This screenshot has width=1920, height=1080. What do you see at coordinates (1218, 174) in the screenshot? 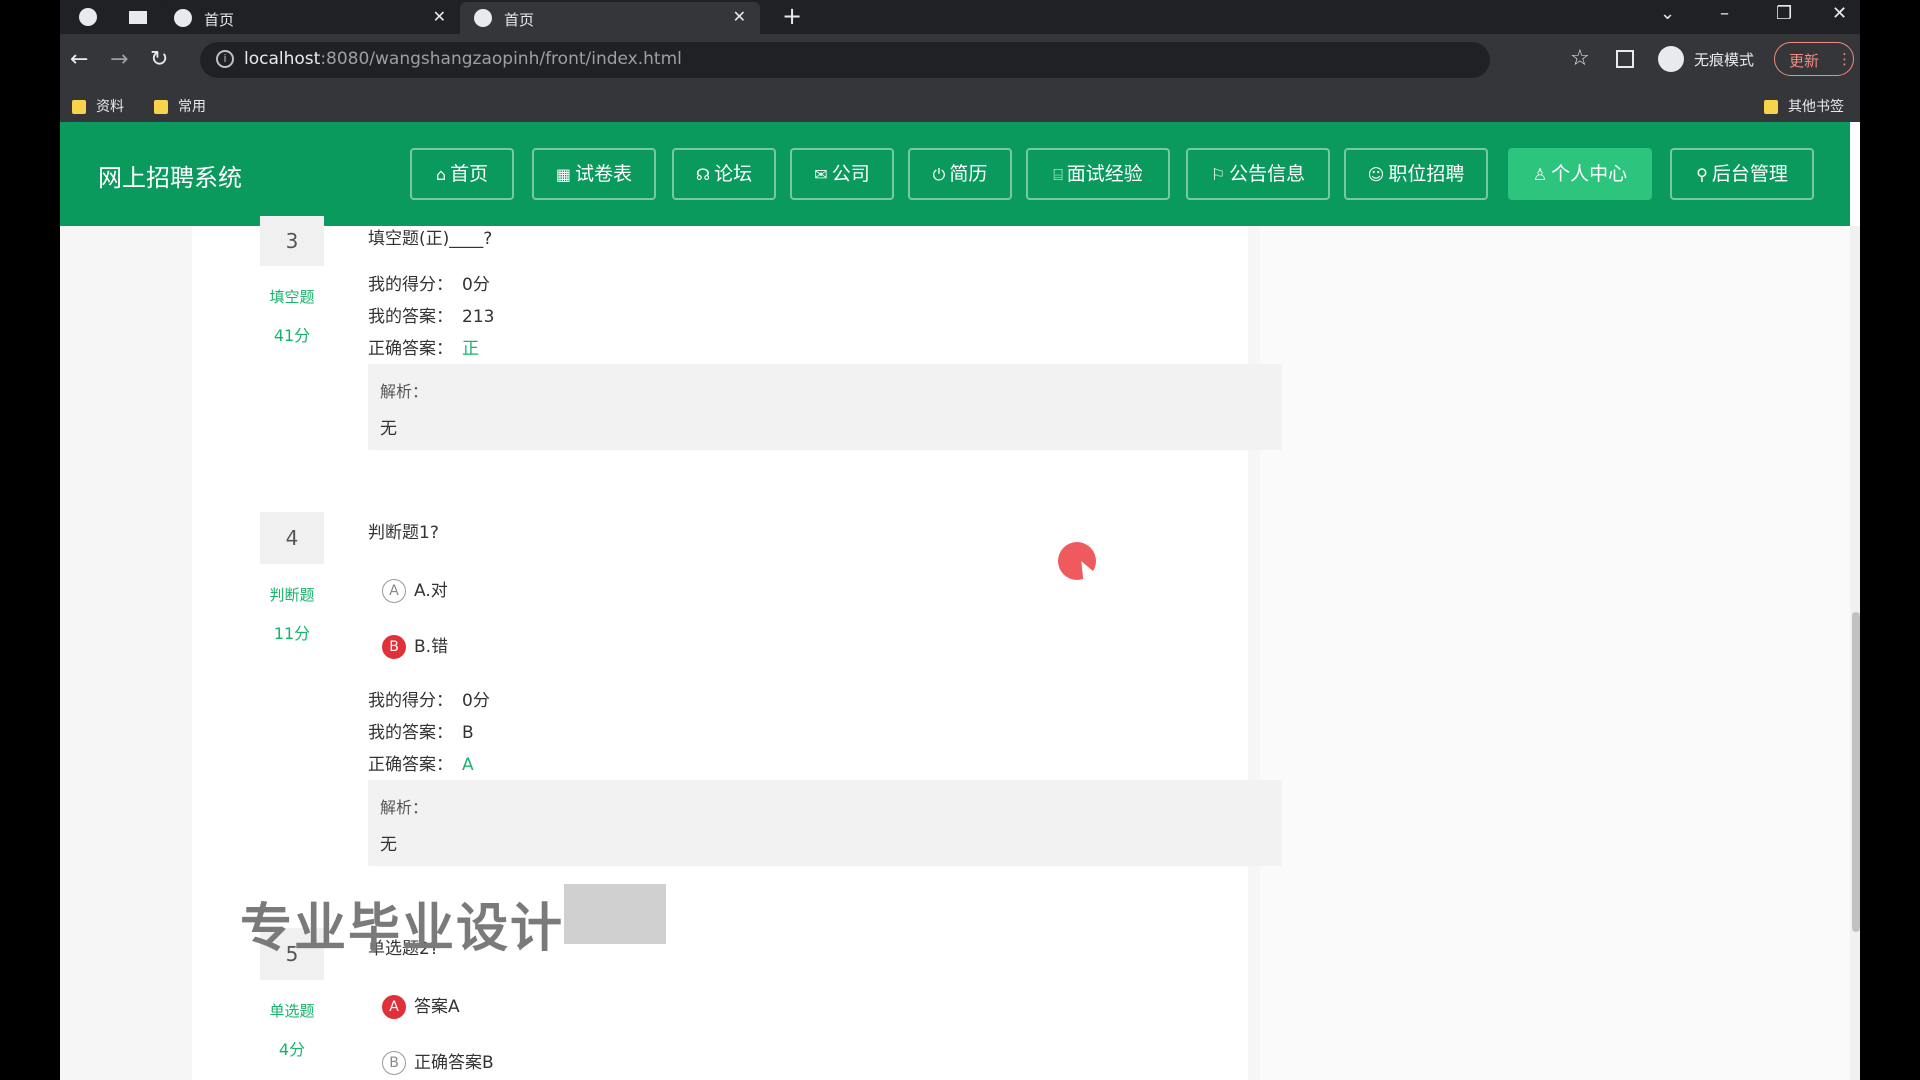
I see `flag-icon: ⚐` at bounding box center [1218, 174].